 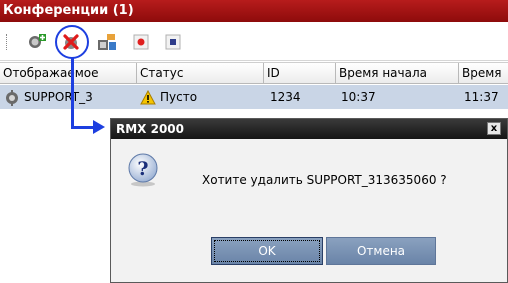 I want to click on conference-template-button, so click(x=107, y=42).